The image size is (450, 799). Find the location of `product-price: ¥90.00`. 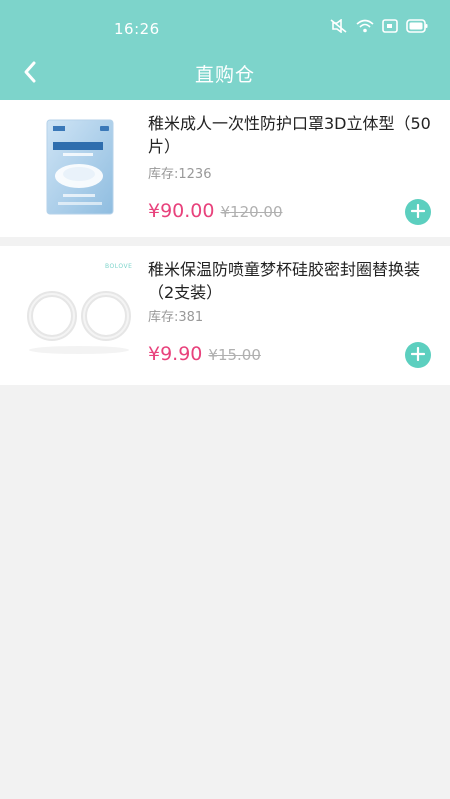

product-price: ¥90.00 is located at coordinates (181, 211).